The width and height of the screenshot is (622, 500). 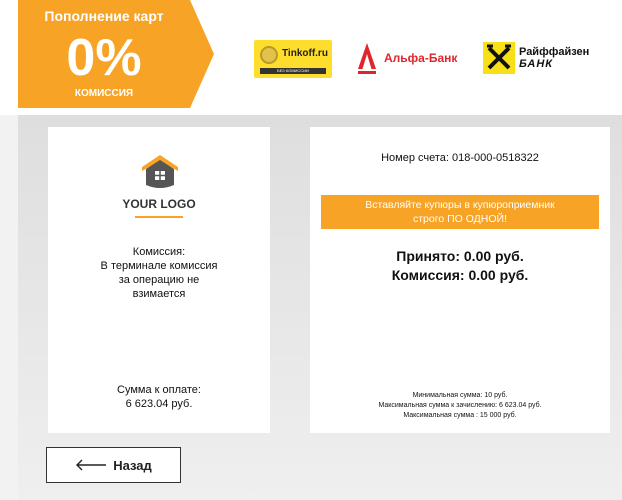 I want to click on amount-label: Сумма к оплате:, so click(x=159, y=390).